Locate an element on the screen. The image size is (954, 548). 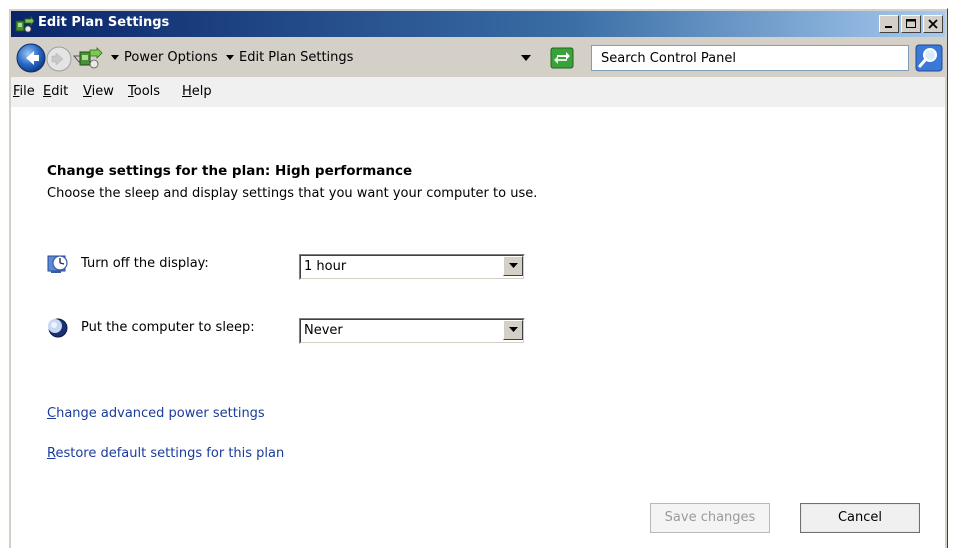
sleep-timeout-select: Never is located at coordinates (412, 331).